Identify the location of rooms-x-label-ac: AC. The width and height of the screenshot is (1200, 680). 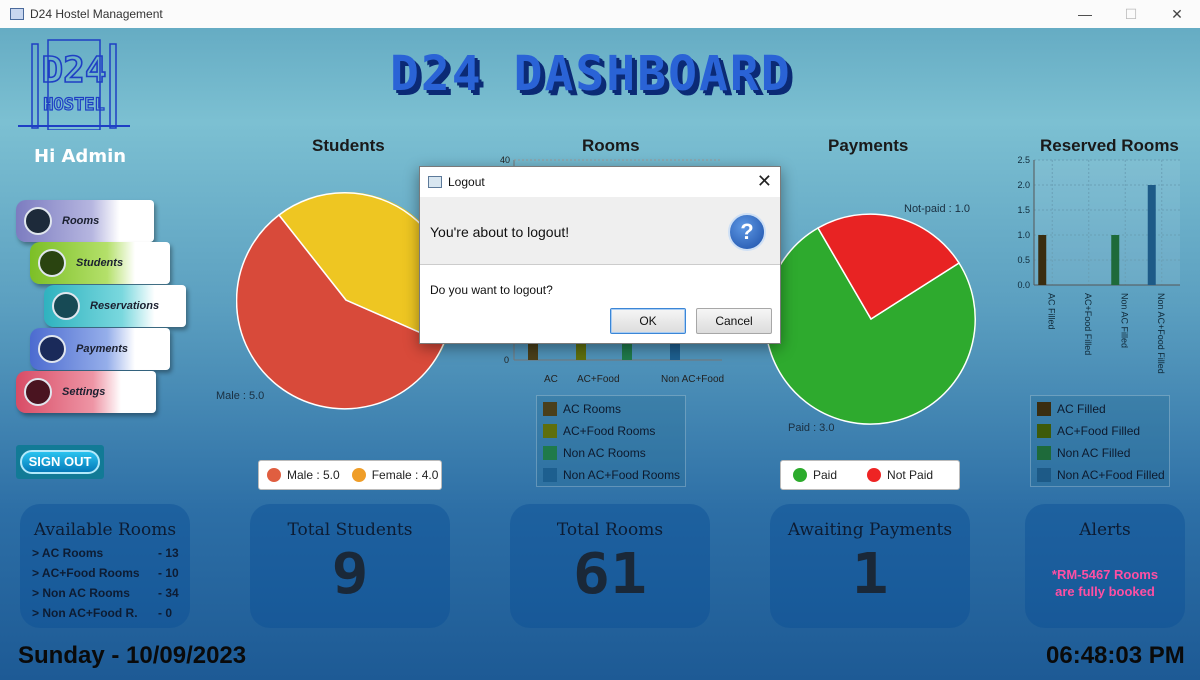
(551, 379).